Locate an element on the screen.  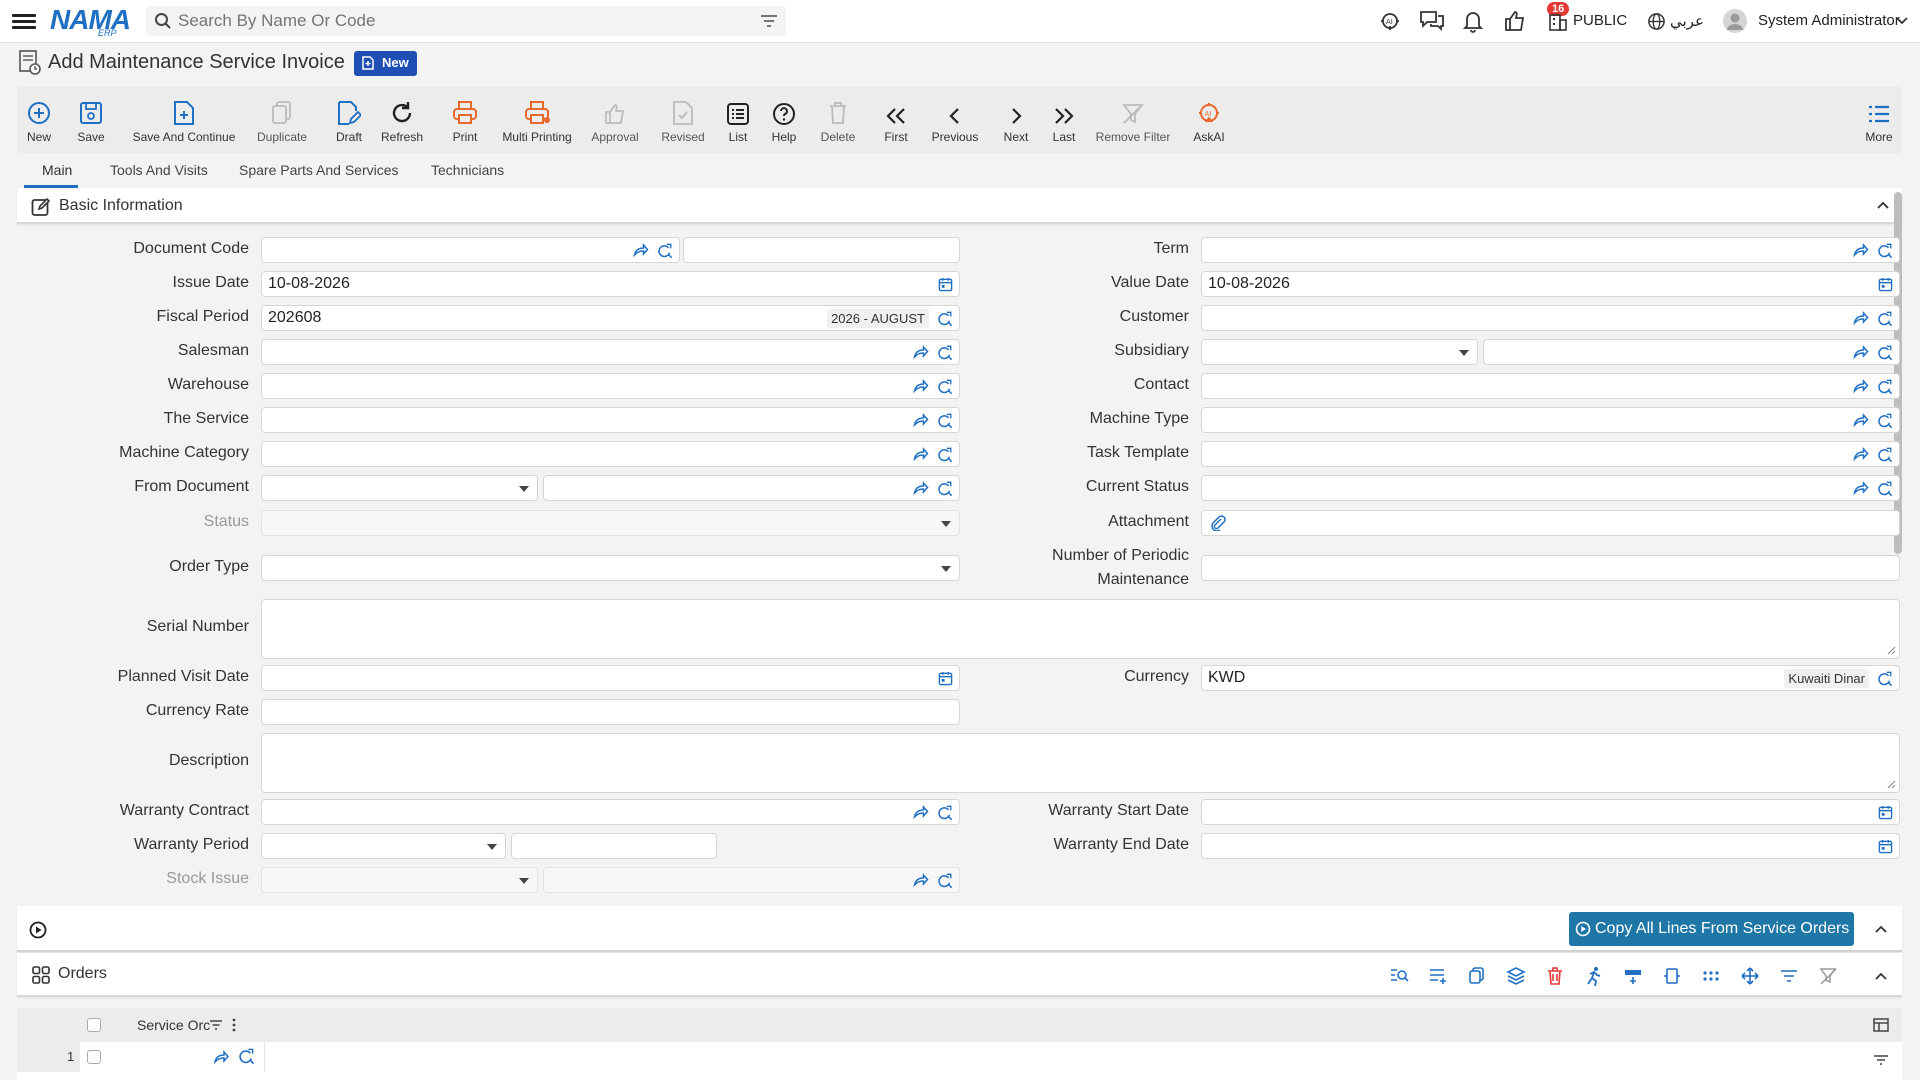
grid-filter-icon is located at coordinates (1881, 1060).